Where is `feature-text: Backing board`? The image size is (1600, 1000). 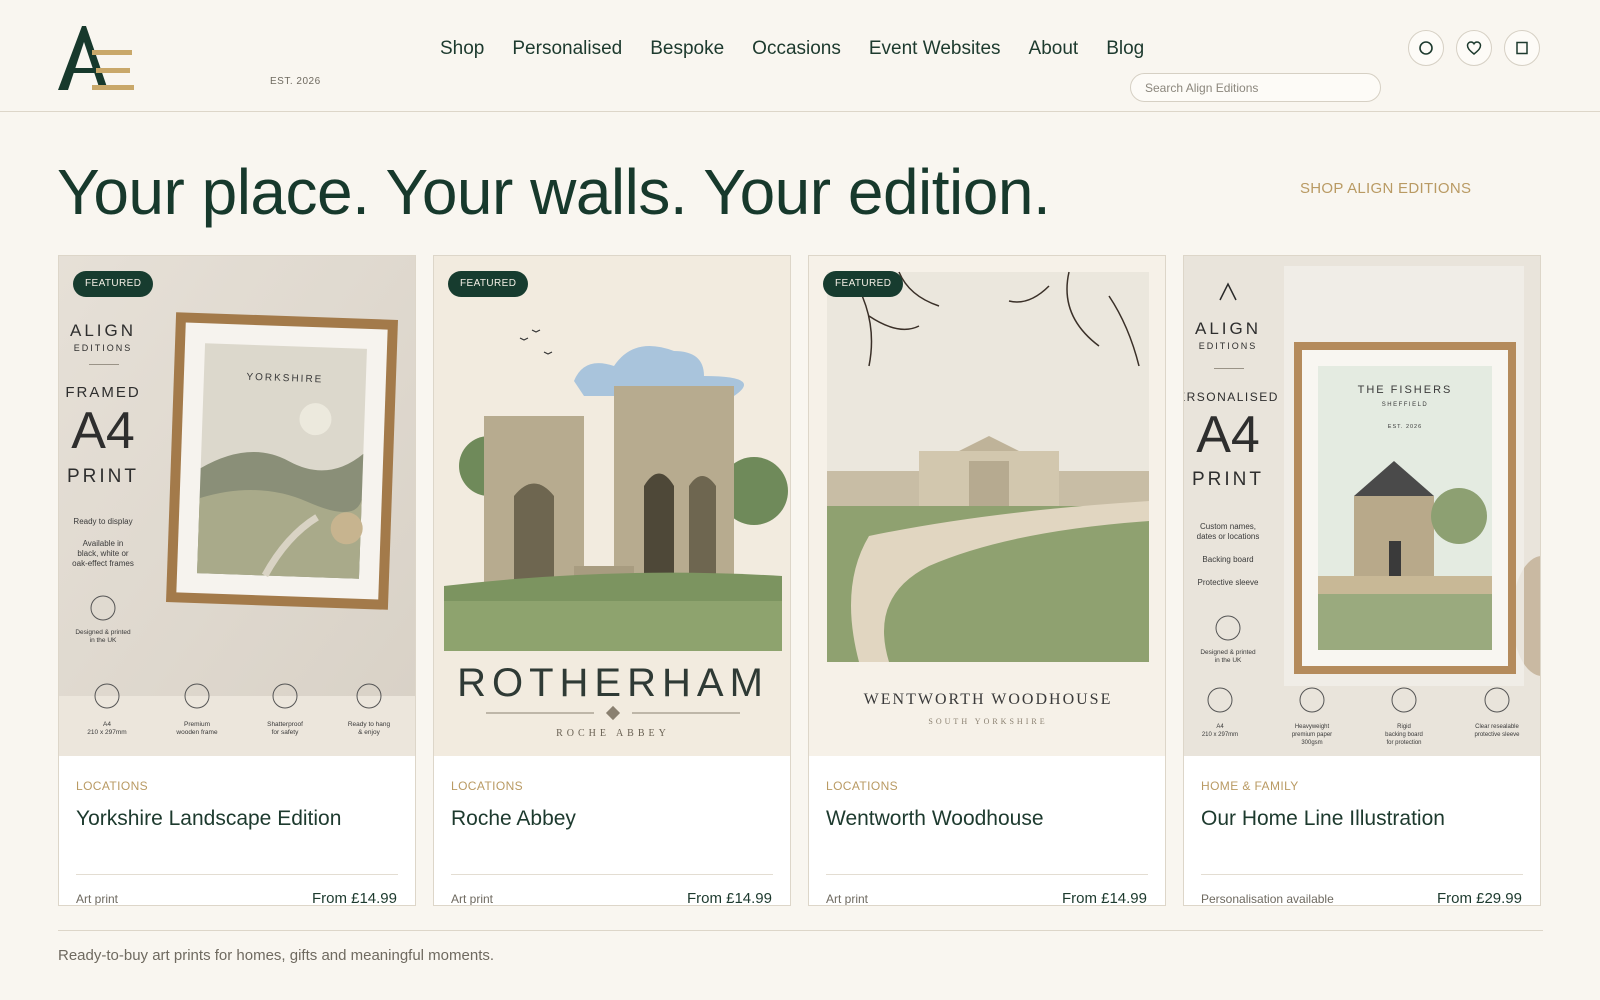
feature-text: Backing board is located at coordinates (1227, 559).